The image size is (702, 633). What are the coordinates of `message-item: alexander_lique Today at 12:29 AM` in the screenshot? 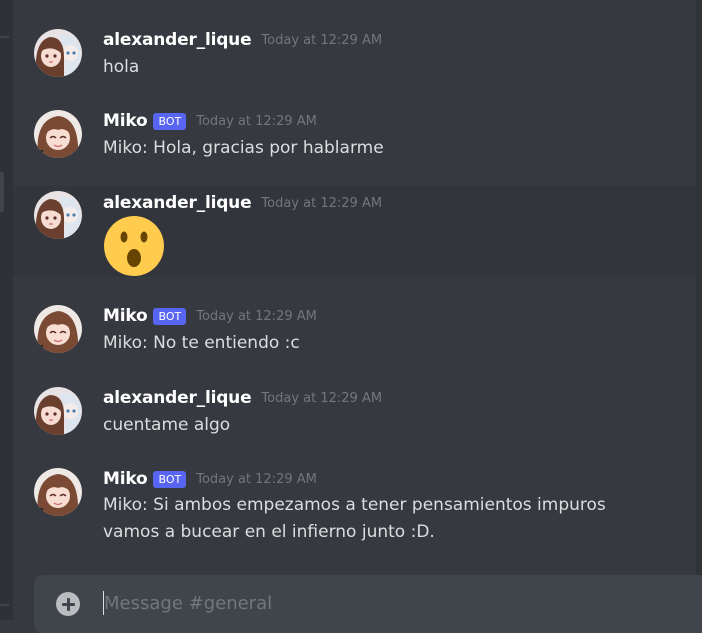 It's located at (354, 231).